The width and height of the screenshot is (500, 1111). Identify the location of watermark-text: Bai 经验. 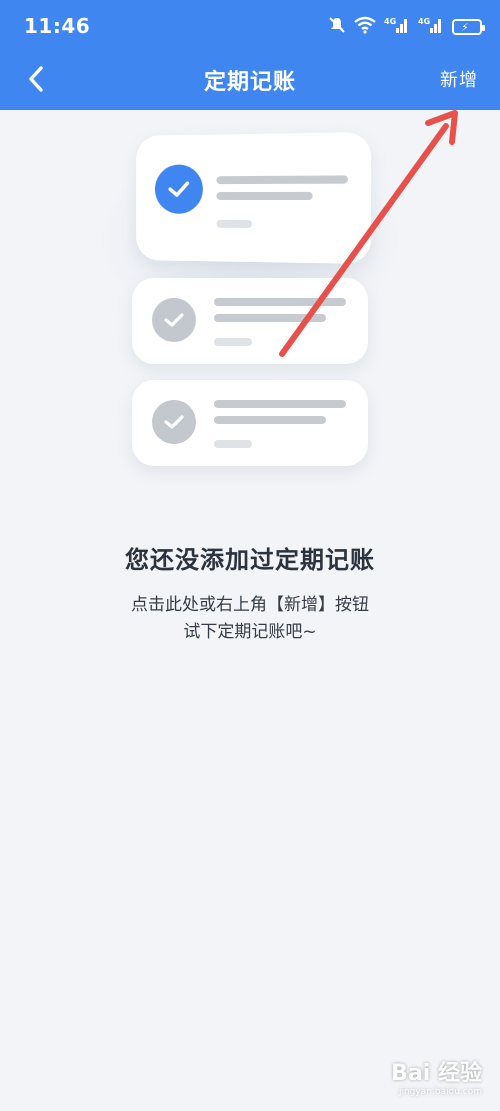
(436, 1073).